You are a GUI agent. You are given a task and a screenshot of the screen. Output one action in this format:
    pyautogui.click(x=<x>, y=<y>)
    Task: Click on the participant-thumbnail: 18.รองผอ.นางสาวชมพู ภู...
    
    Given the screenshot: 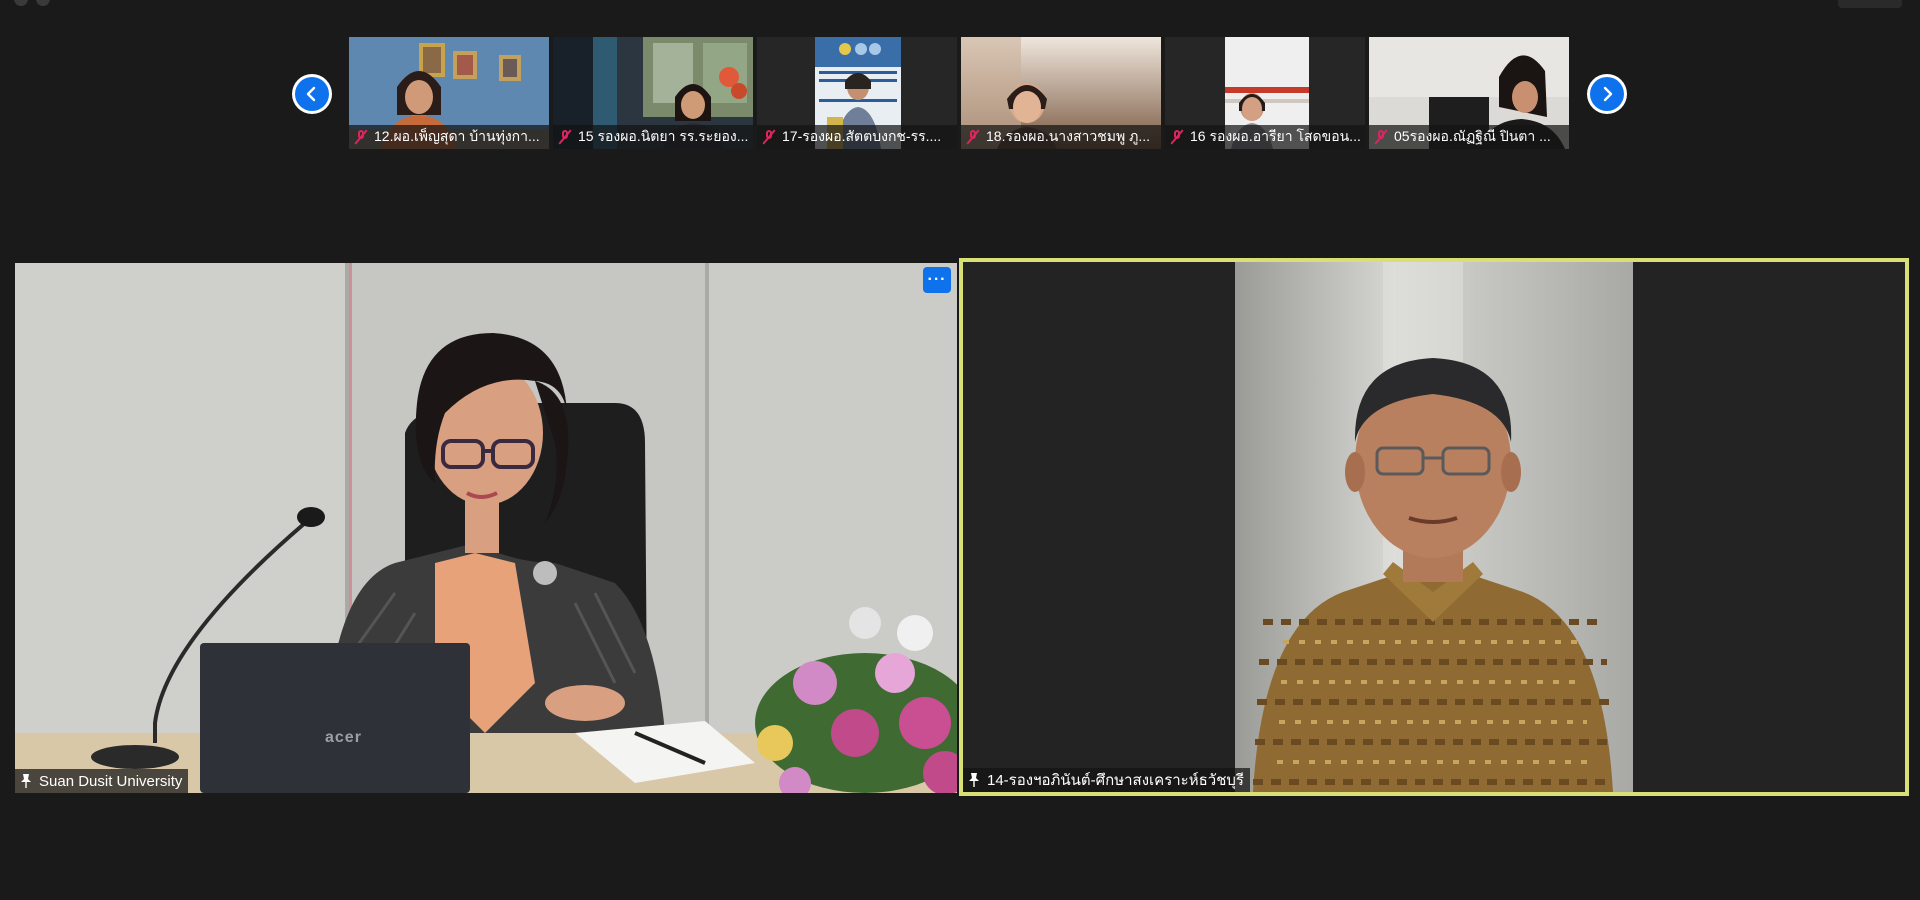 What is the action you would take?
    pyautogui.click(x=1061, y=93)
    